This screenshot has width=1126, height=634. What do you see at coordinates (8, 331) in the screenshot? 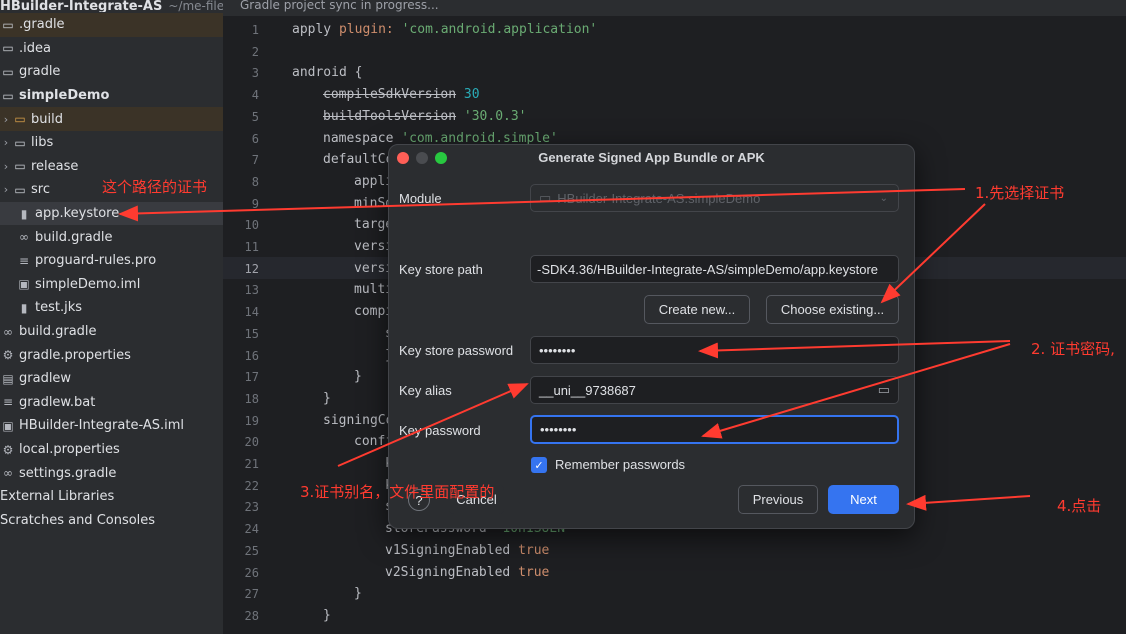
I see `gradle-icon: ∞` at bounding box center [8, 331].